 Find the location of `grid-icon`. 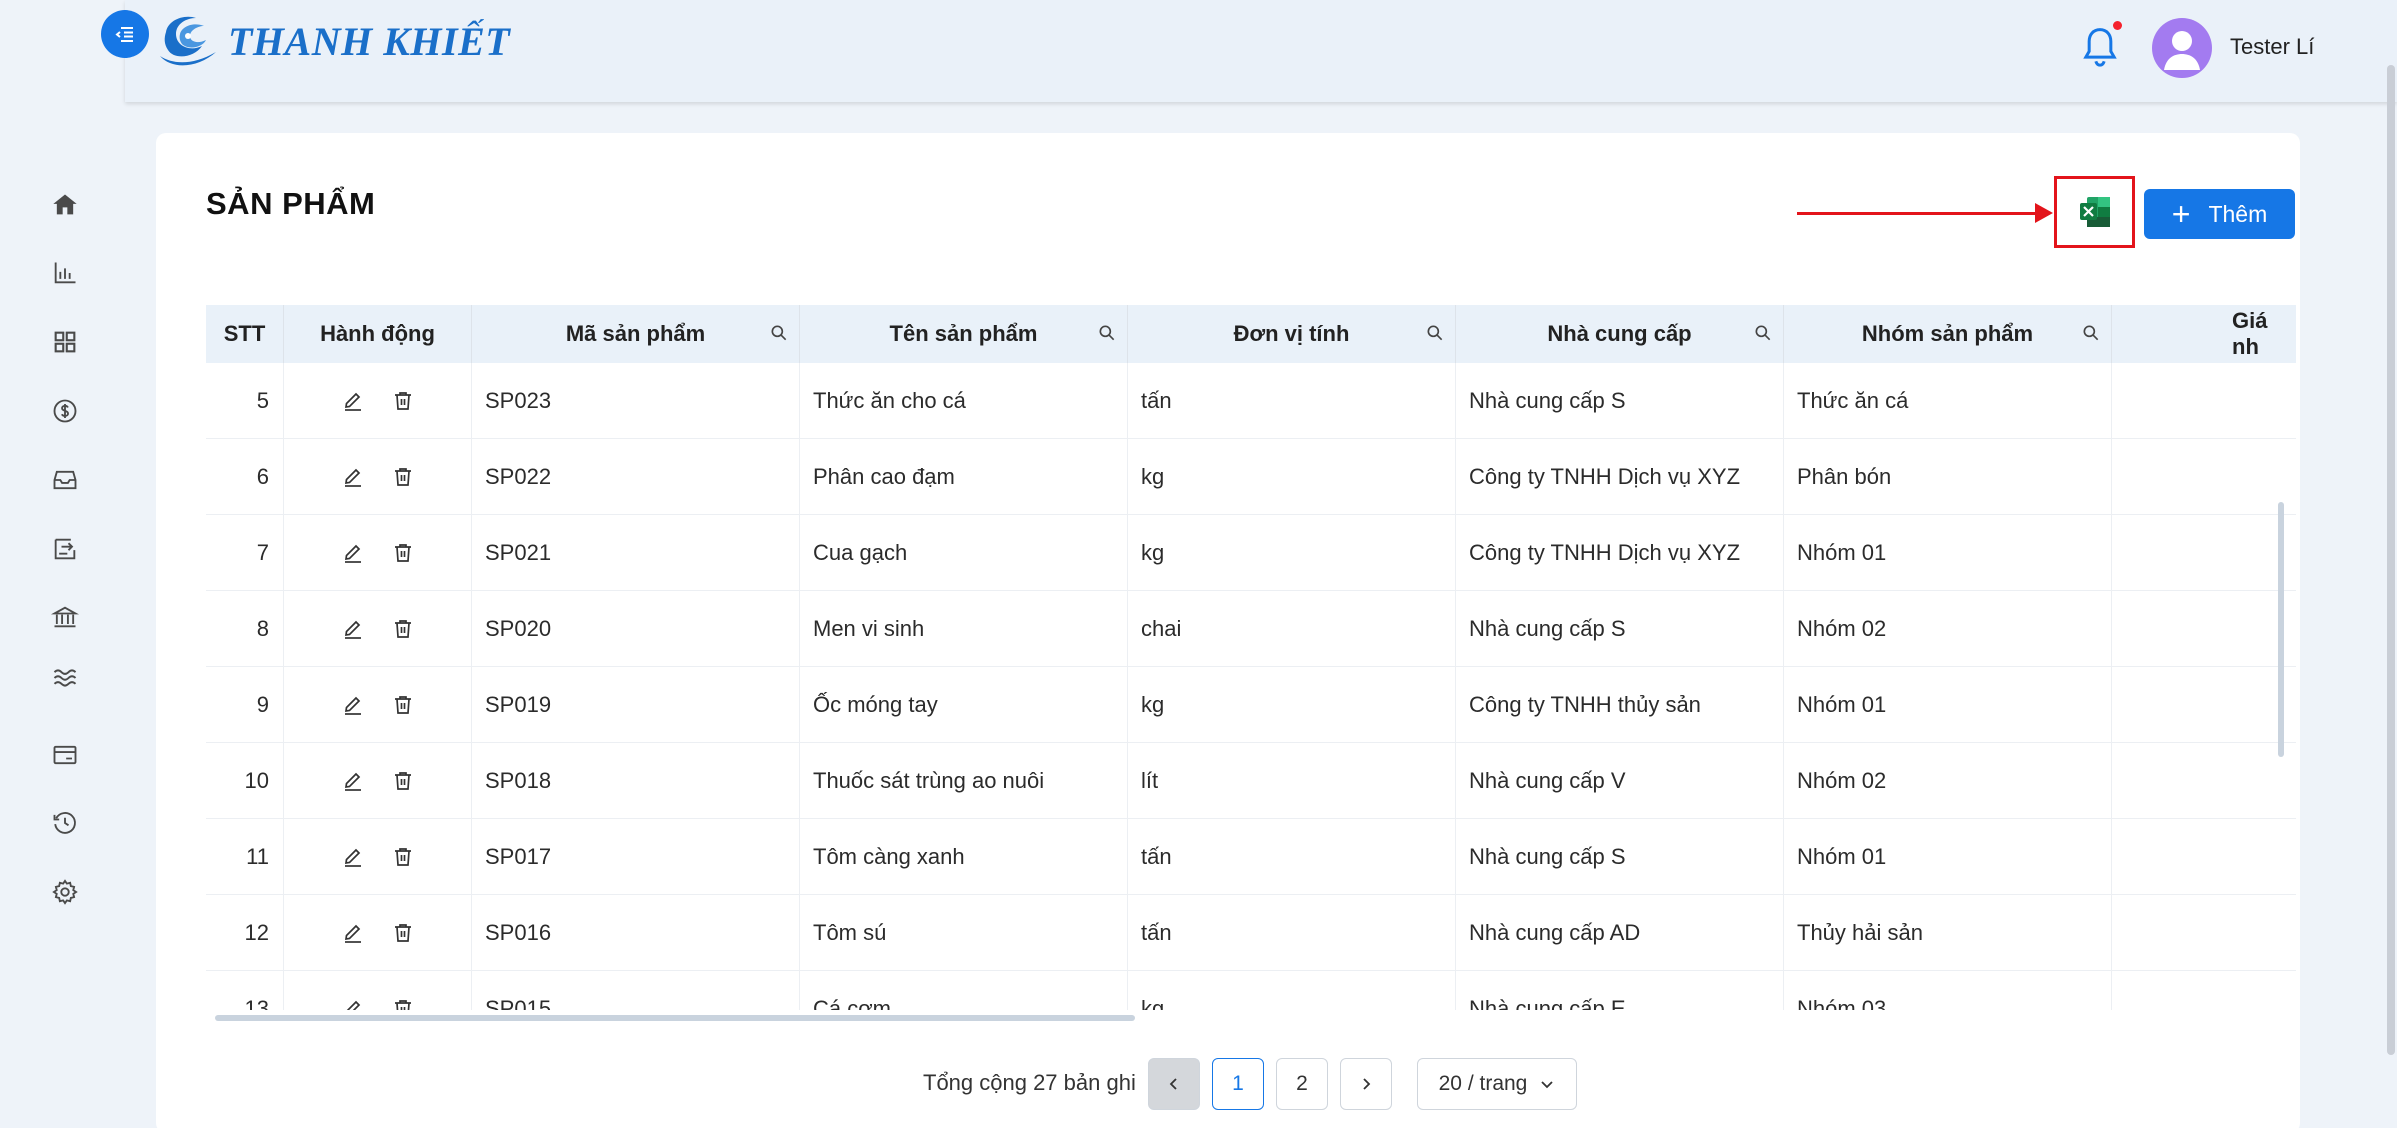

grid-icon is located at coordinates (65, 342).